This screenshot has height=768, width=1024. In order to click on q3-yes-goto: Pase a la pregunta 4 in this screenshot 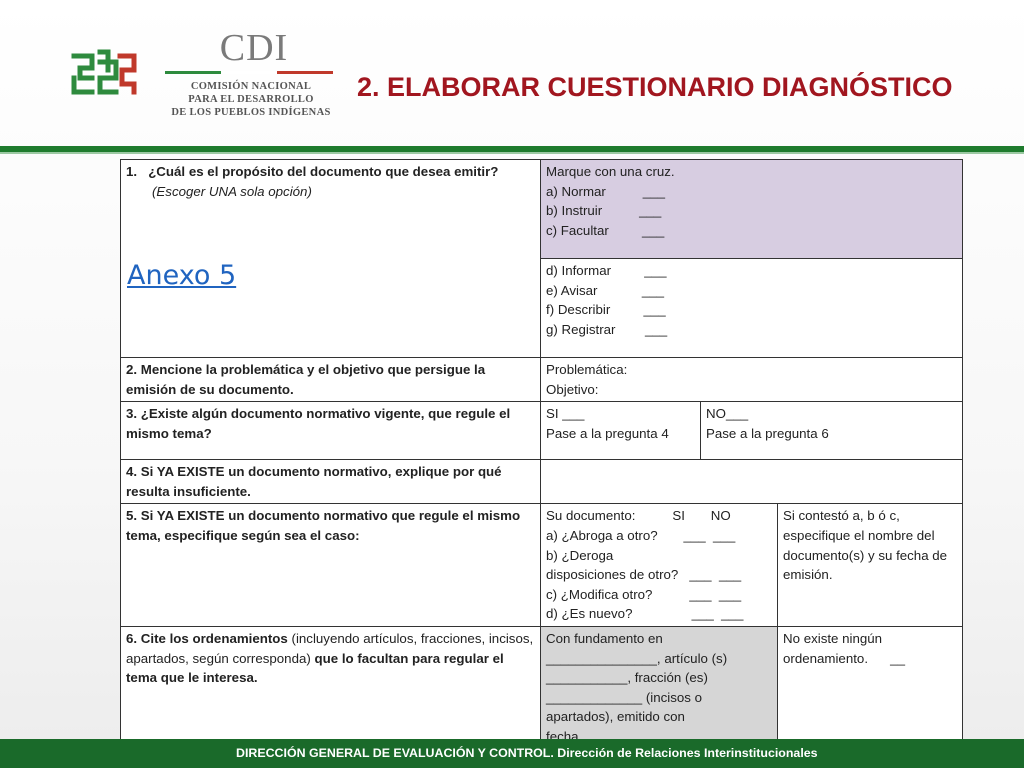, I will do `click(607, 433)`.